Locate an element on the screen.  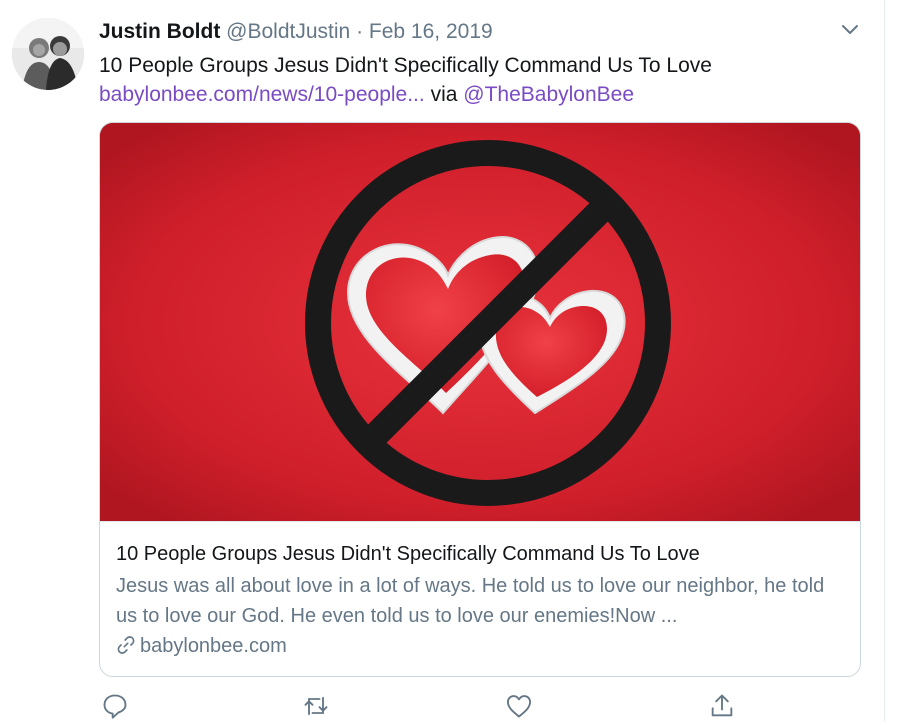
tweet-header: Justin Boldt @BoldtJustin · Feb 16, 2019 is located at coordinates (296, 32).